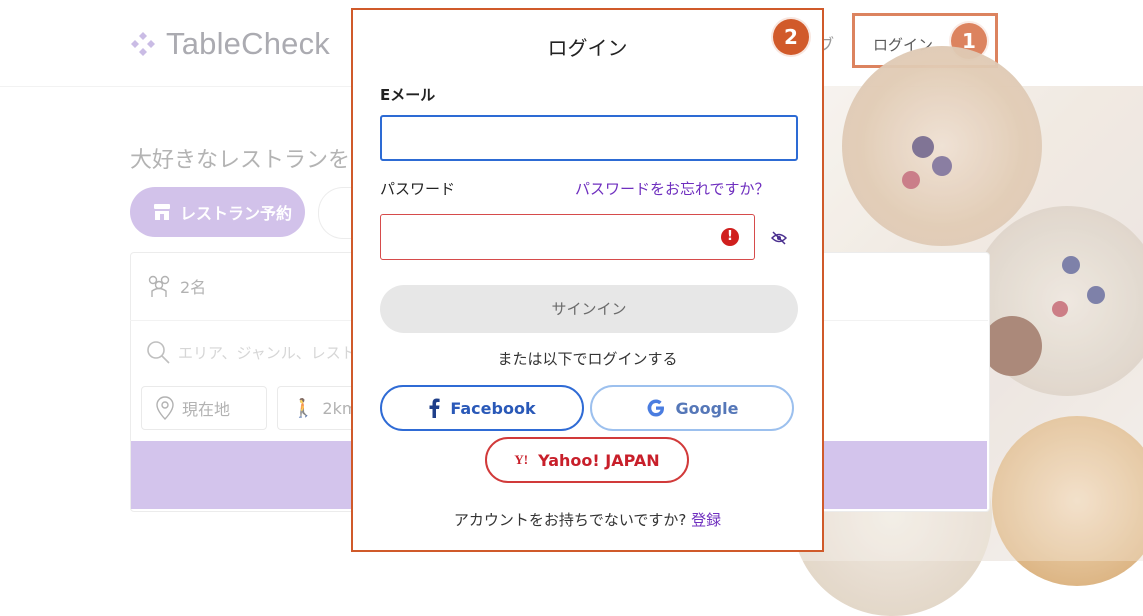  I want to click on login-modal-title: ログイン, so click(587, 48).